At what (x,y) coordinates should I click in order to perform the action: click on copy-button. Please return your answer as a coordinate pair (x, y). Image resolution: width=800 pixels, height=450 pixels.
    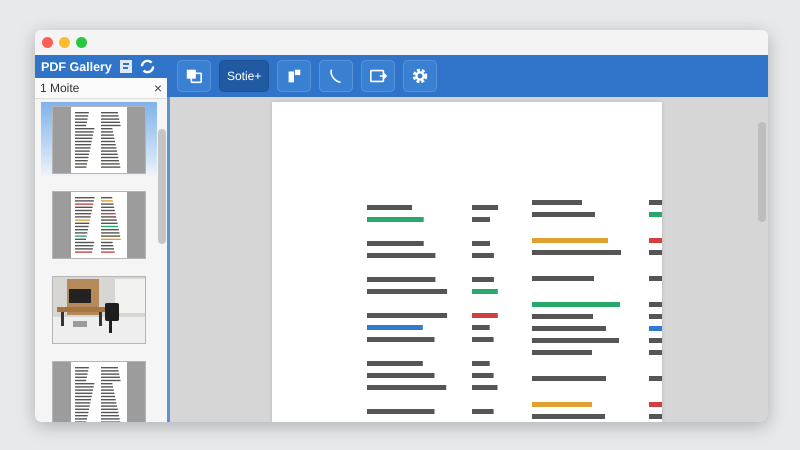
    Looking at the image, I should click on (194, 76).